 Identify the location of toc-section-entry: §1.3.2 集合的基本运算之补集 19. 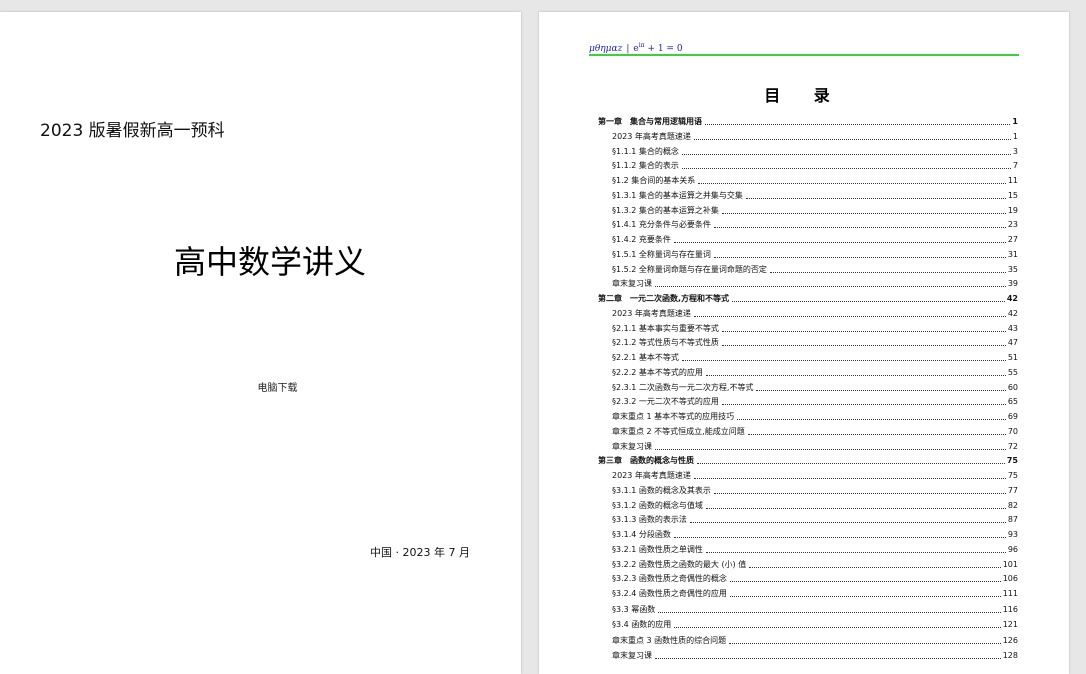
(808, 210).